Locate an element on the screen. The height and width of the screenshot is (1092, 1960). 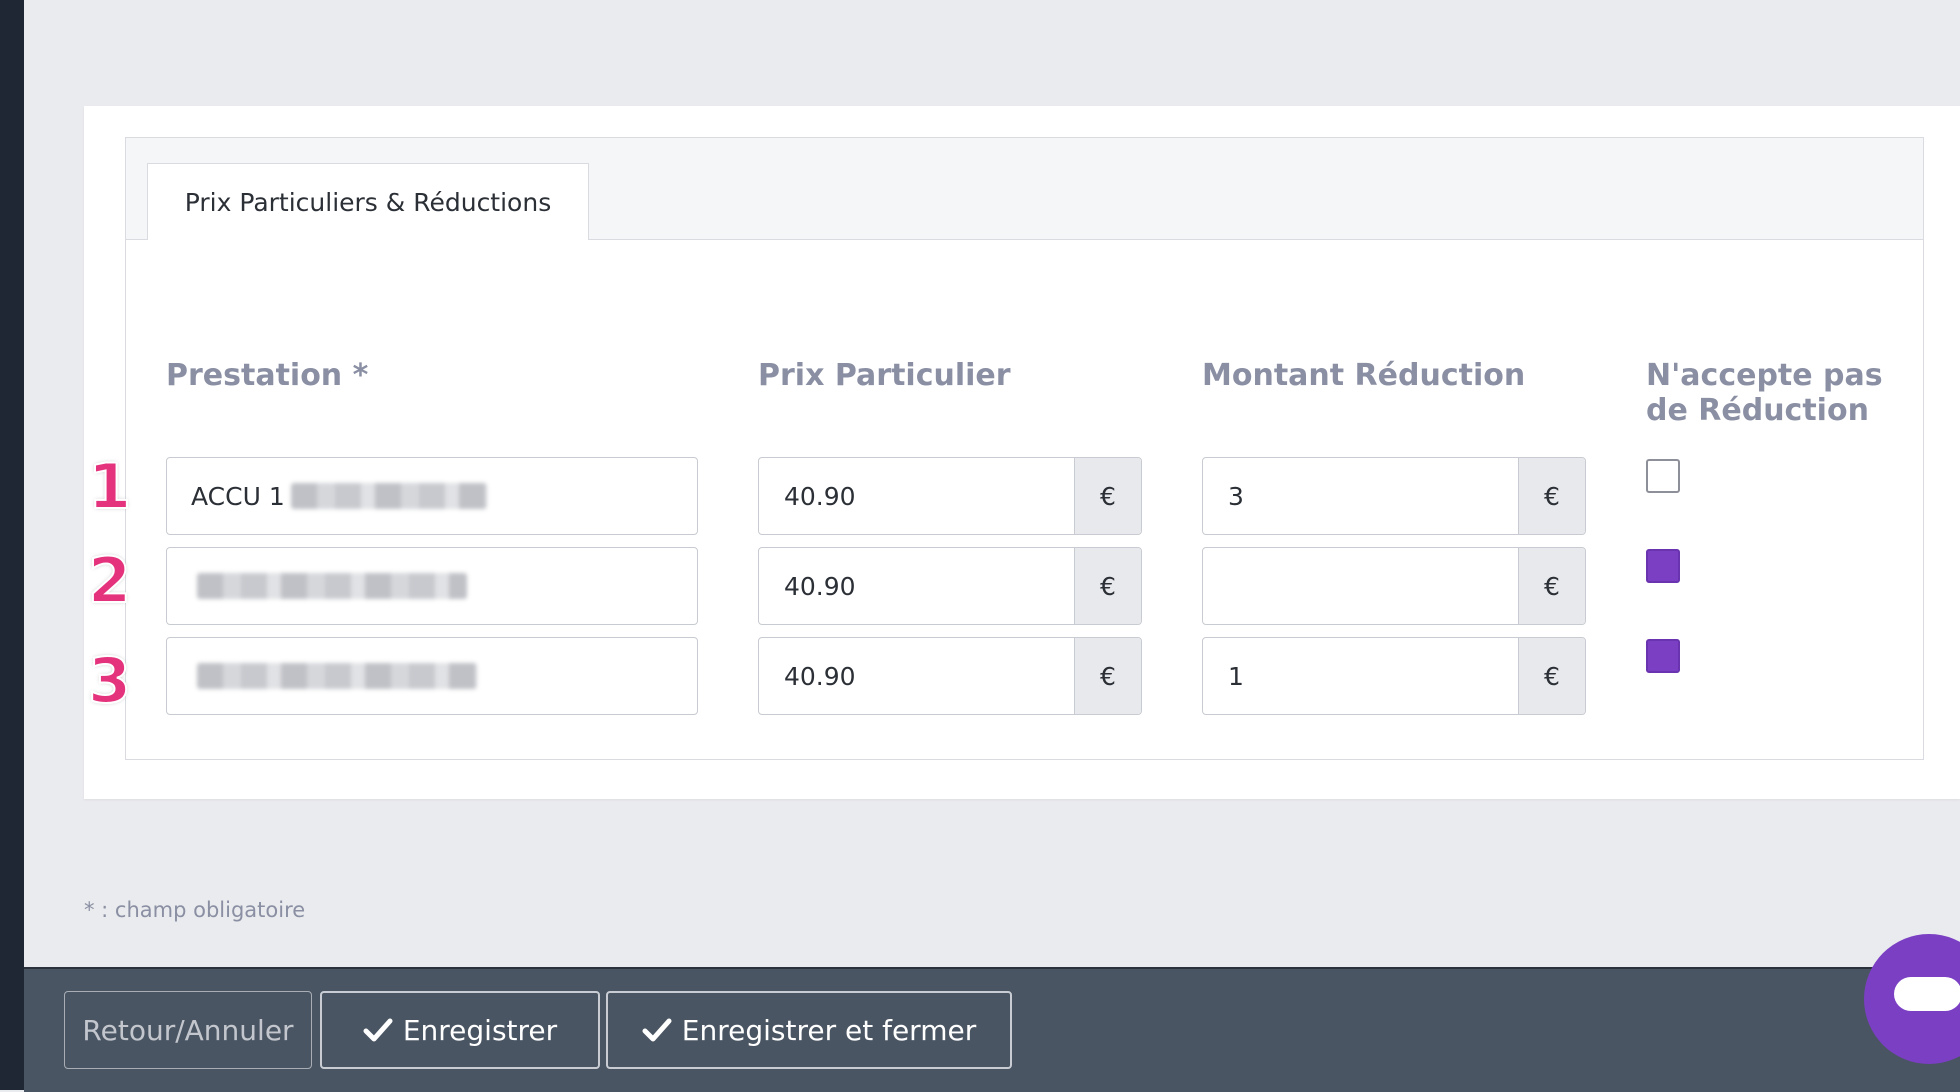
column-header-prestation: Prestation * is located at coordinates (267, 375).